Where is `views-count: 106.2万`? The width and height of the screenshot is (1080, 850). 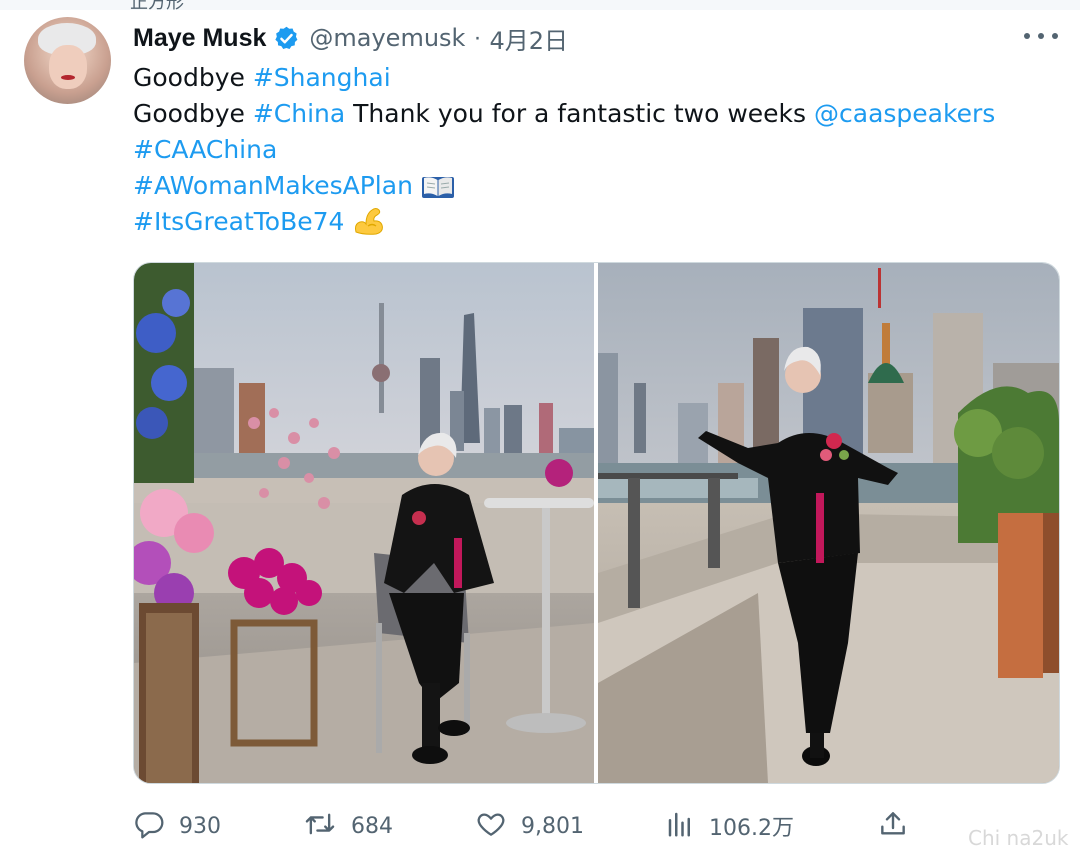 views-count: 106.2万 is located at coordinates (751, 828).